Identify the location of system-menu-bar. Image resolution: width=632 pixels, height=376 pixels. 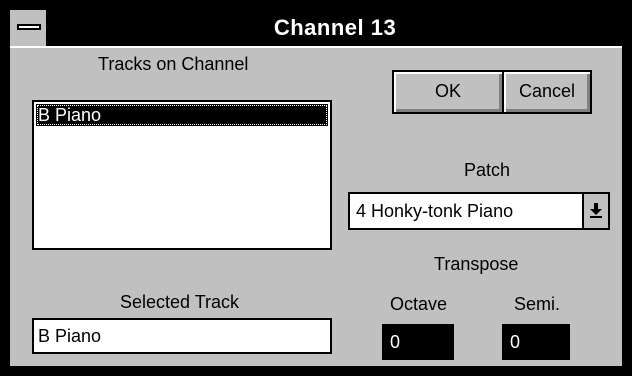
(29, 27).